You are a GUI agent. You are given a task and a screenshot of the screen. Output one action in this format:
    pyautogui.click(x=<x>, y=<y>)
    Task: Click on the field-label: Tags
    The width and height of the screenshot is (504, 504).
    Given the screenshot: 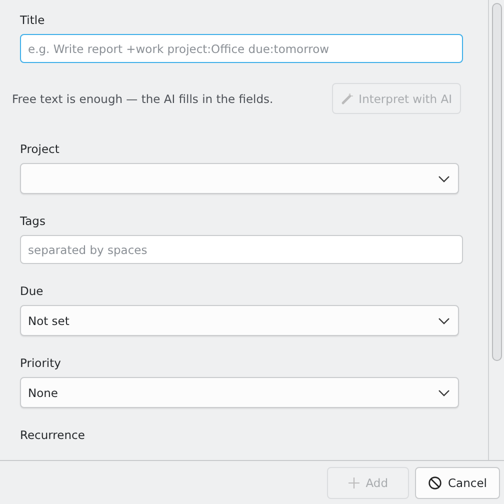 What is the action you would take?
    pyautogui.click(x=33, y=221)
    